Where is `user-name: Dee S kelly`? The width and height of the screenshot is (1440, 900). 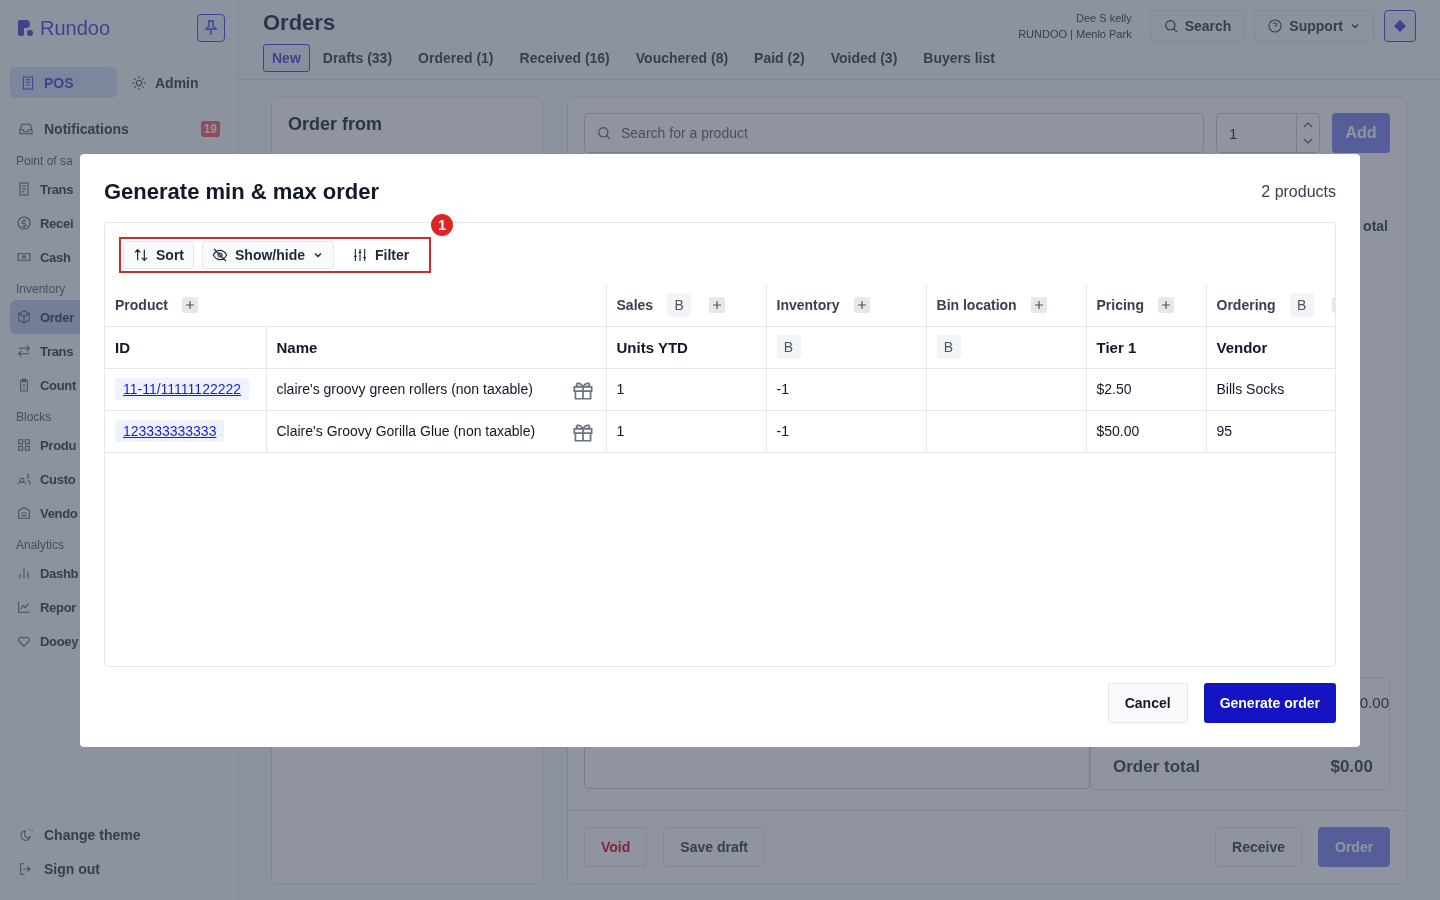
user-name: Dee S kelly is located at coordinates (1104, 18).